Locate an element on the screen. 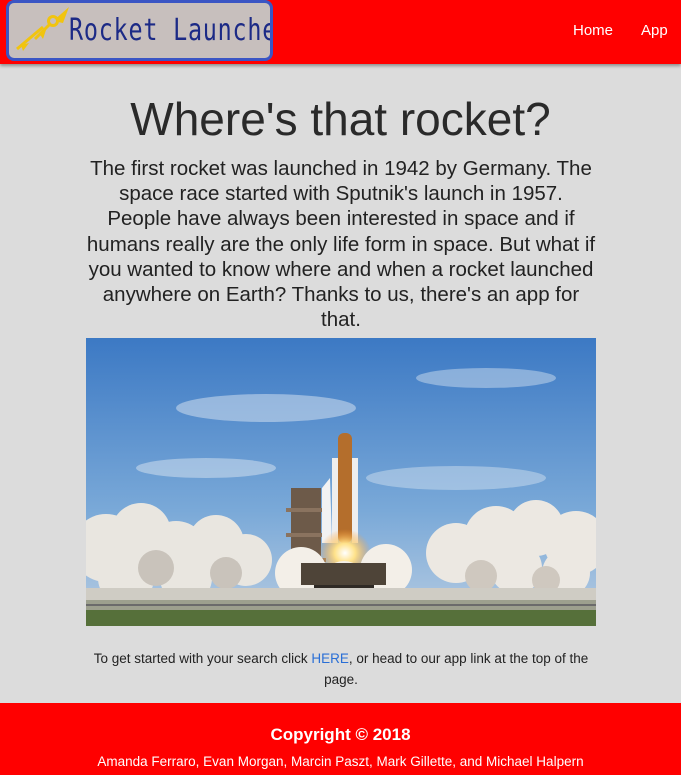  site-logo: Rocket Launcher is located at coordinates (139, 30).